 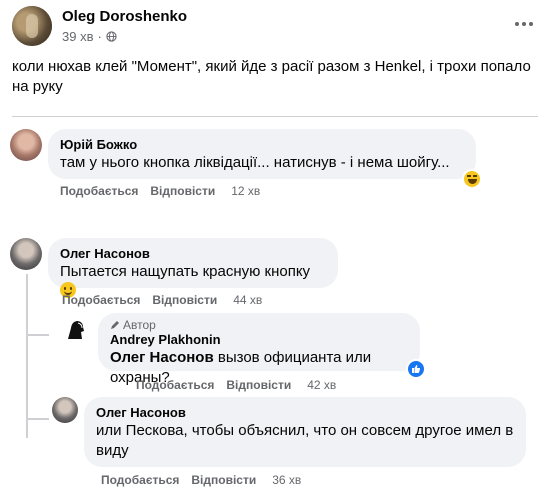 I want to click on thread-line, so click(x=27, y=356).